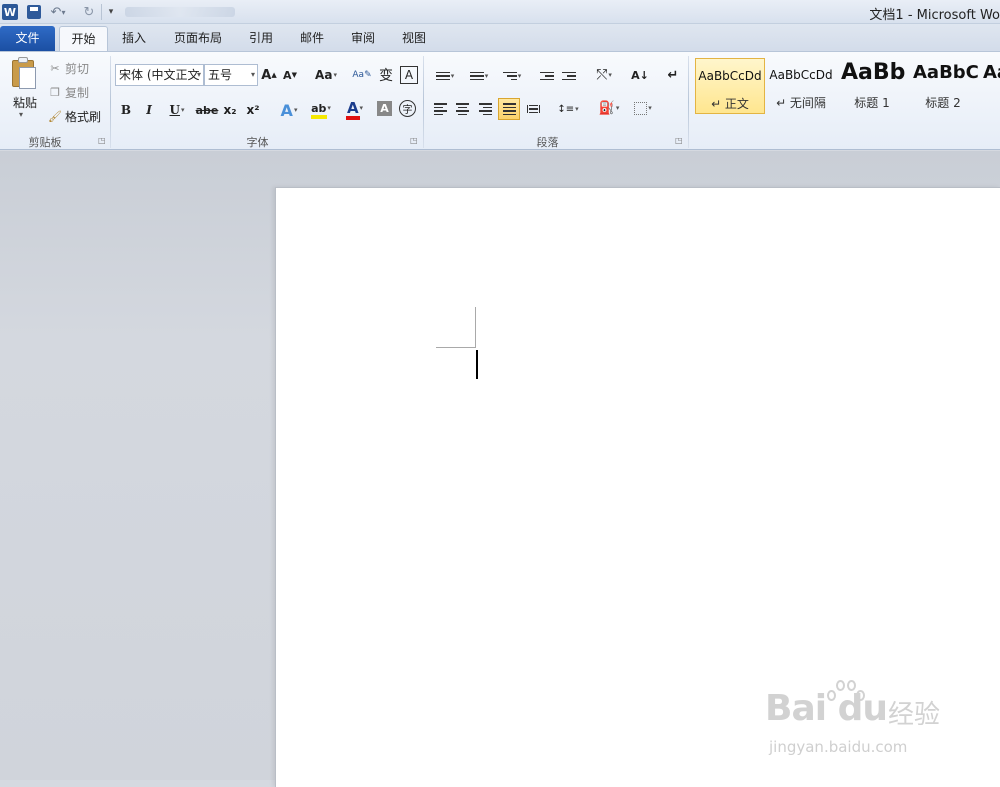 This screenshot has height=787, width=1000. I want to click on style-title-partial: Aa, so click(989, 86).